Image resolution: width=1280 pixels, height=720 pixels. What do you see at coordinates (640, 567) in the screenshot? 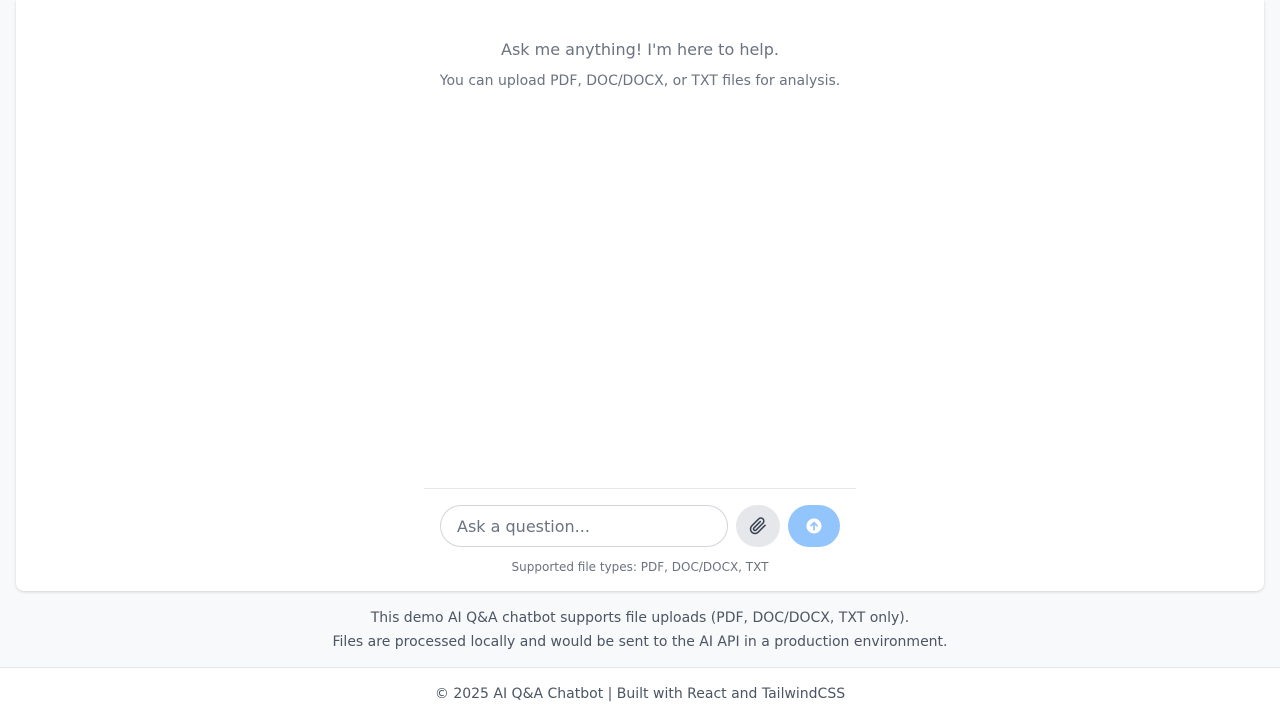
I see `supported-file-types: Supported file types: PDF, DOC/DOCX, TXT` at bounding box center [640, 567].